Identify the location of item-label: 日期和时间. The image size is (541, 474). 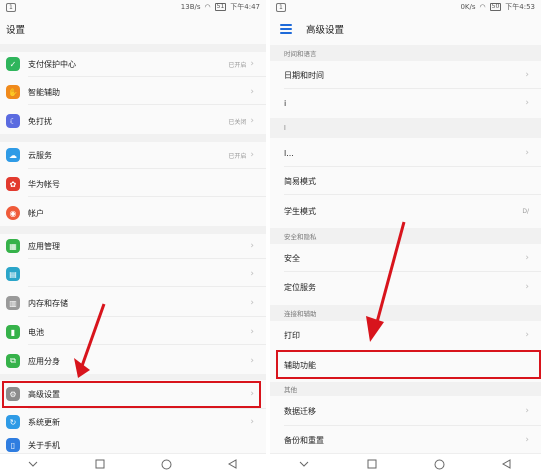
(304, 75).